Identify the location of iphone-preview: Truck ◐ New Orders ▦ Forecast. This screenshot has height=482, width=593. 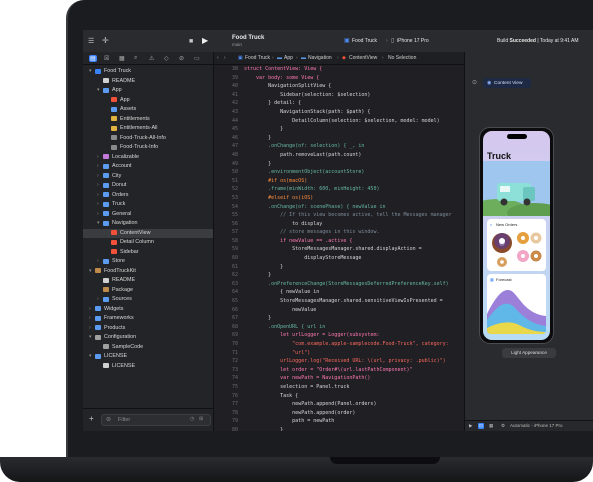
(516, 235).